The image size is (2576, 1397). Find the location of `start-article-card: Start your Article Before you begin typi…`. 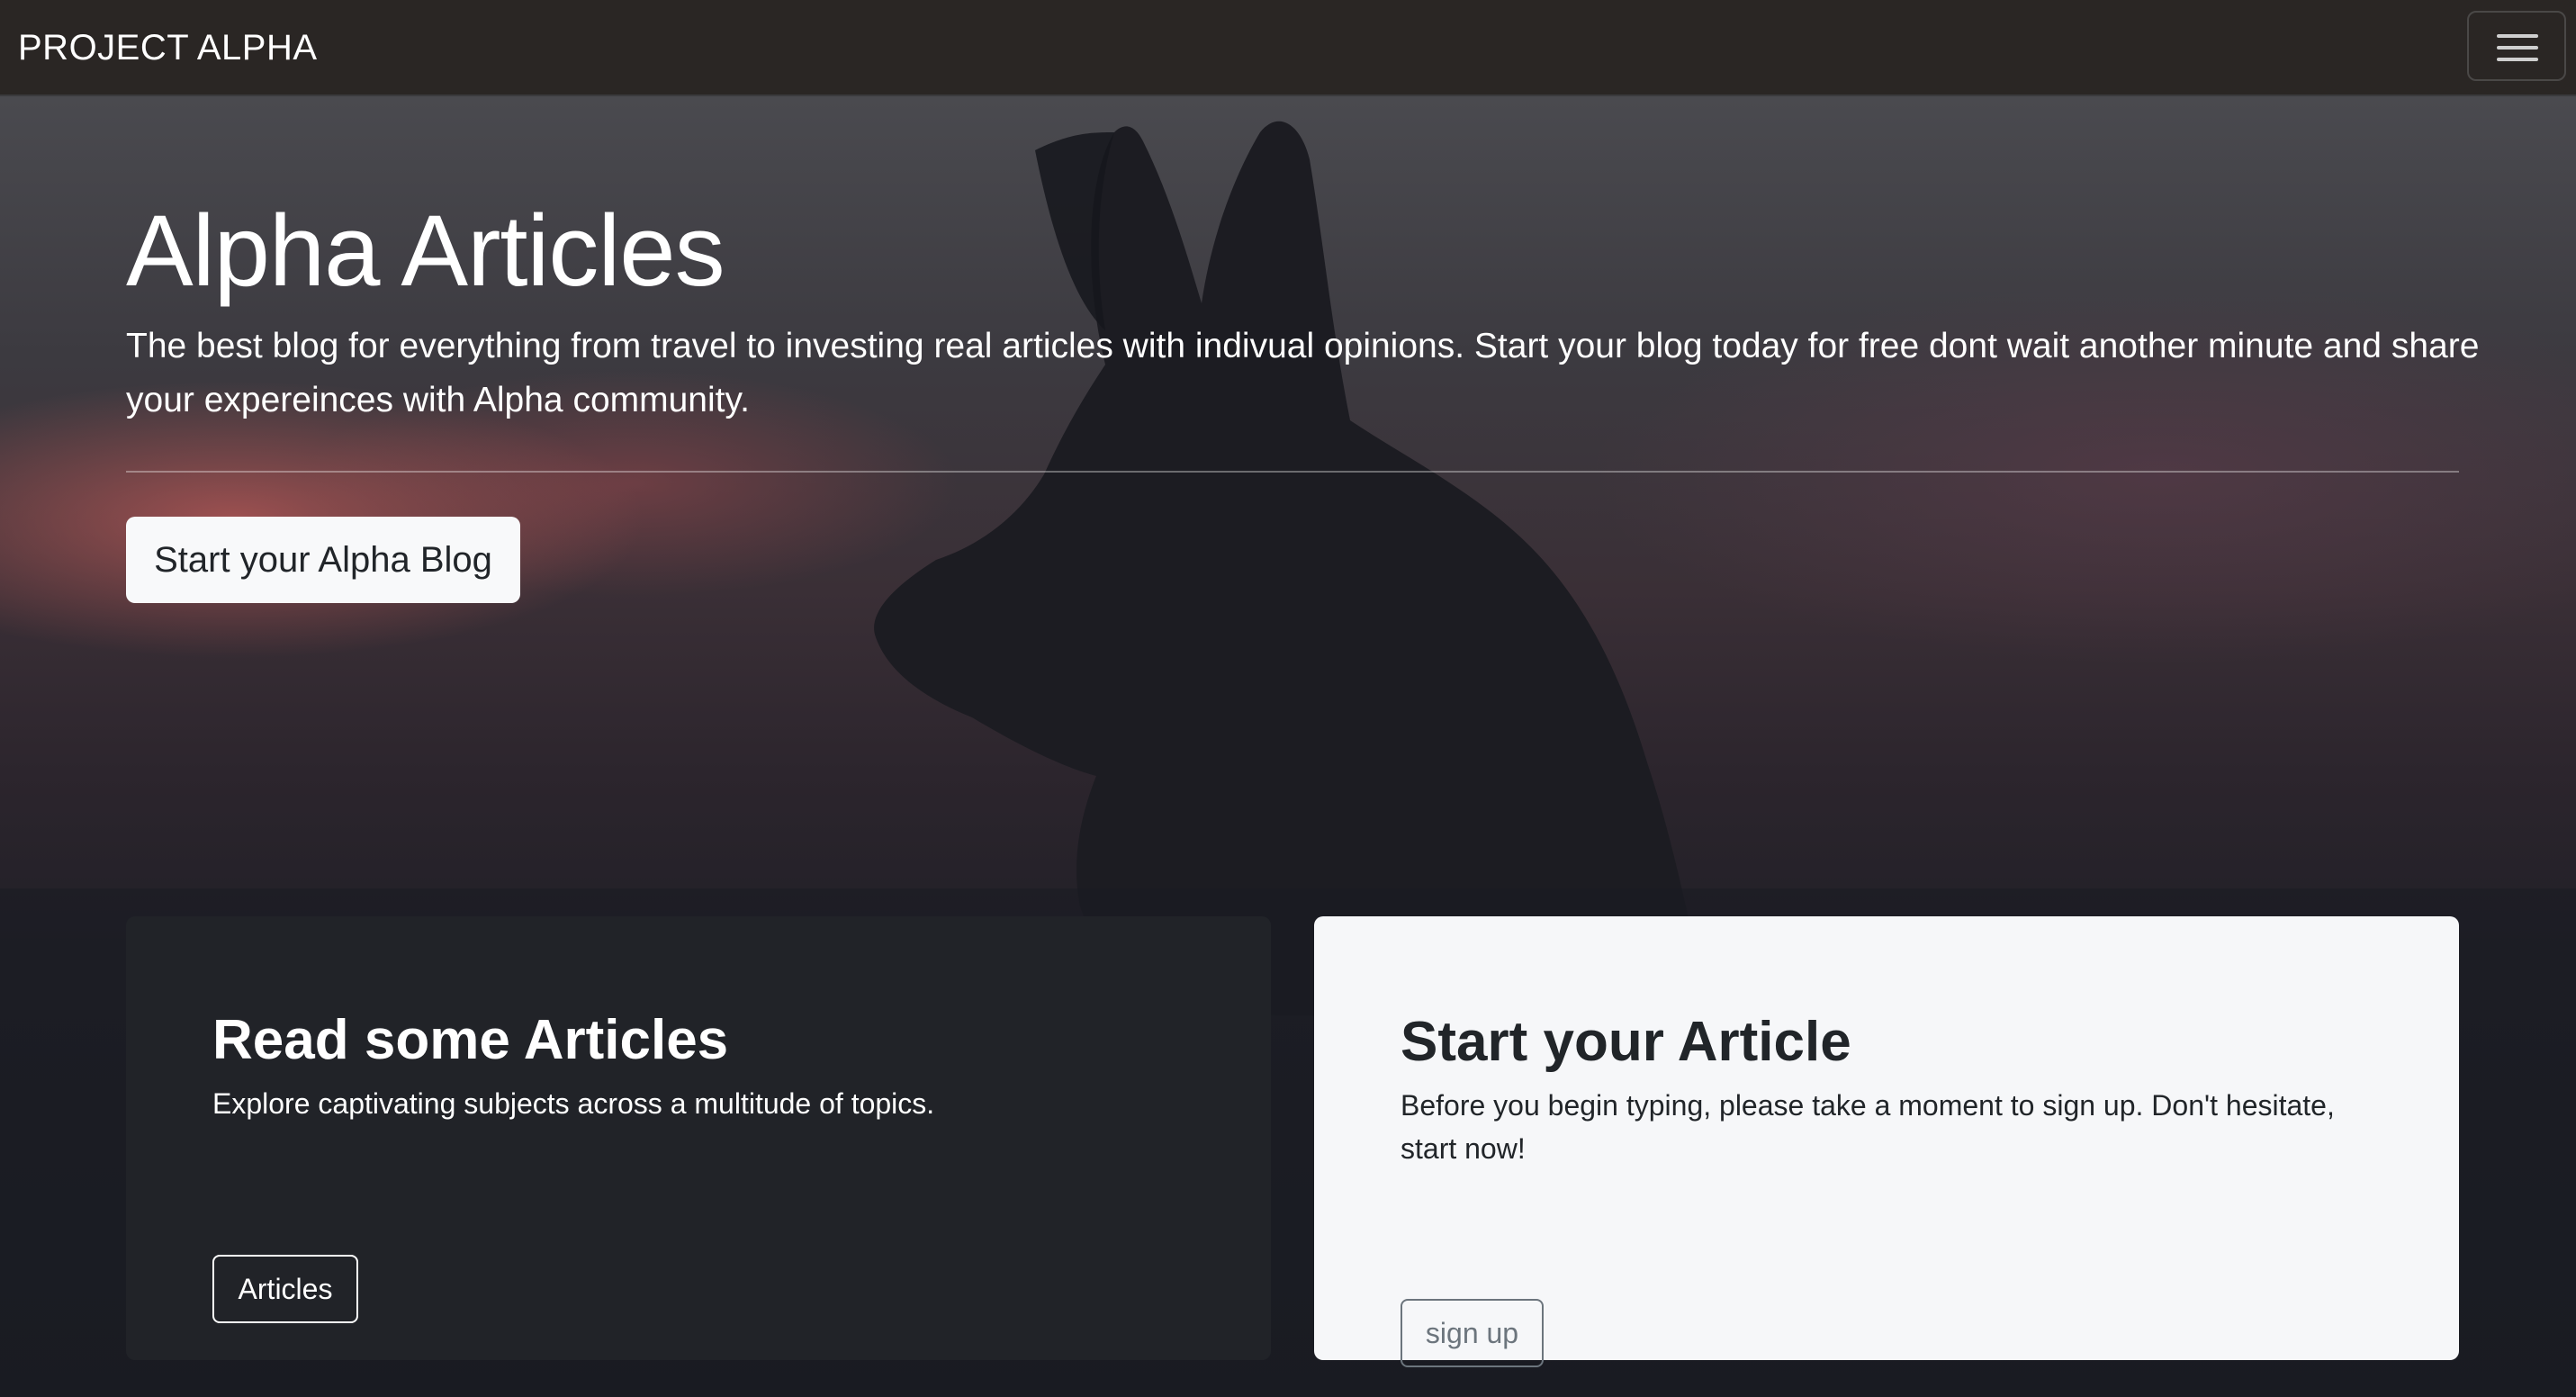

start-article-card: Start your Article Before you begin typi… is located at coordinates (1886, 1141).